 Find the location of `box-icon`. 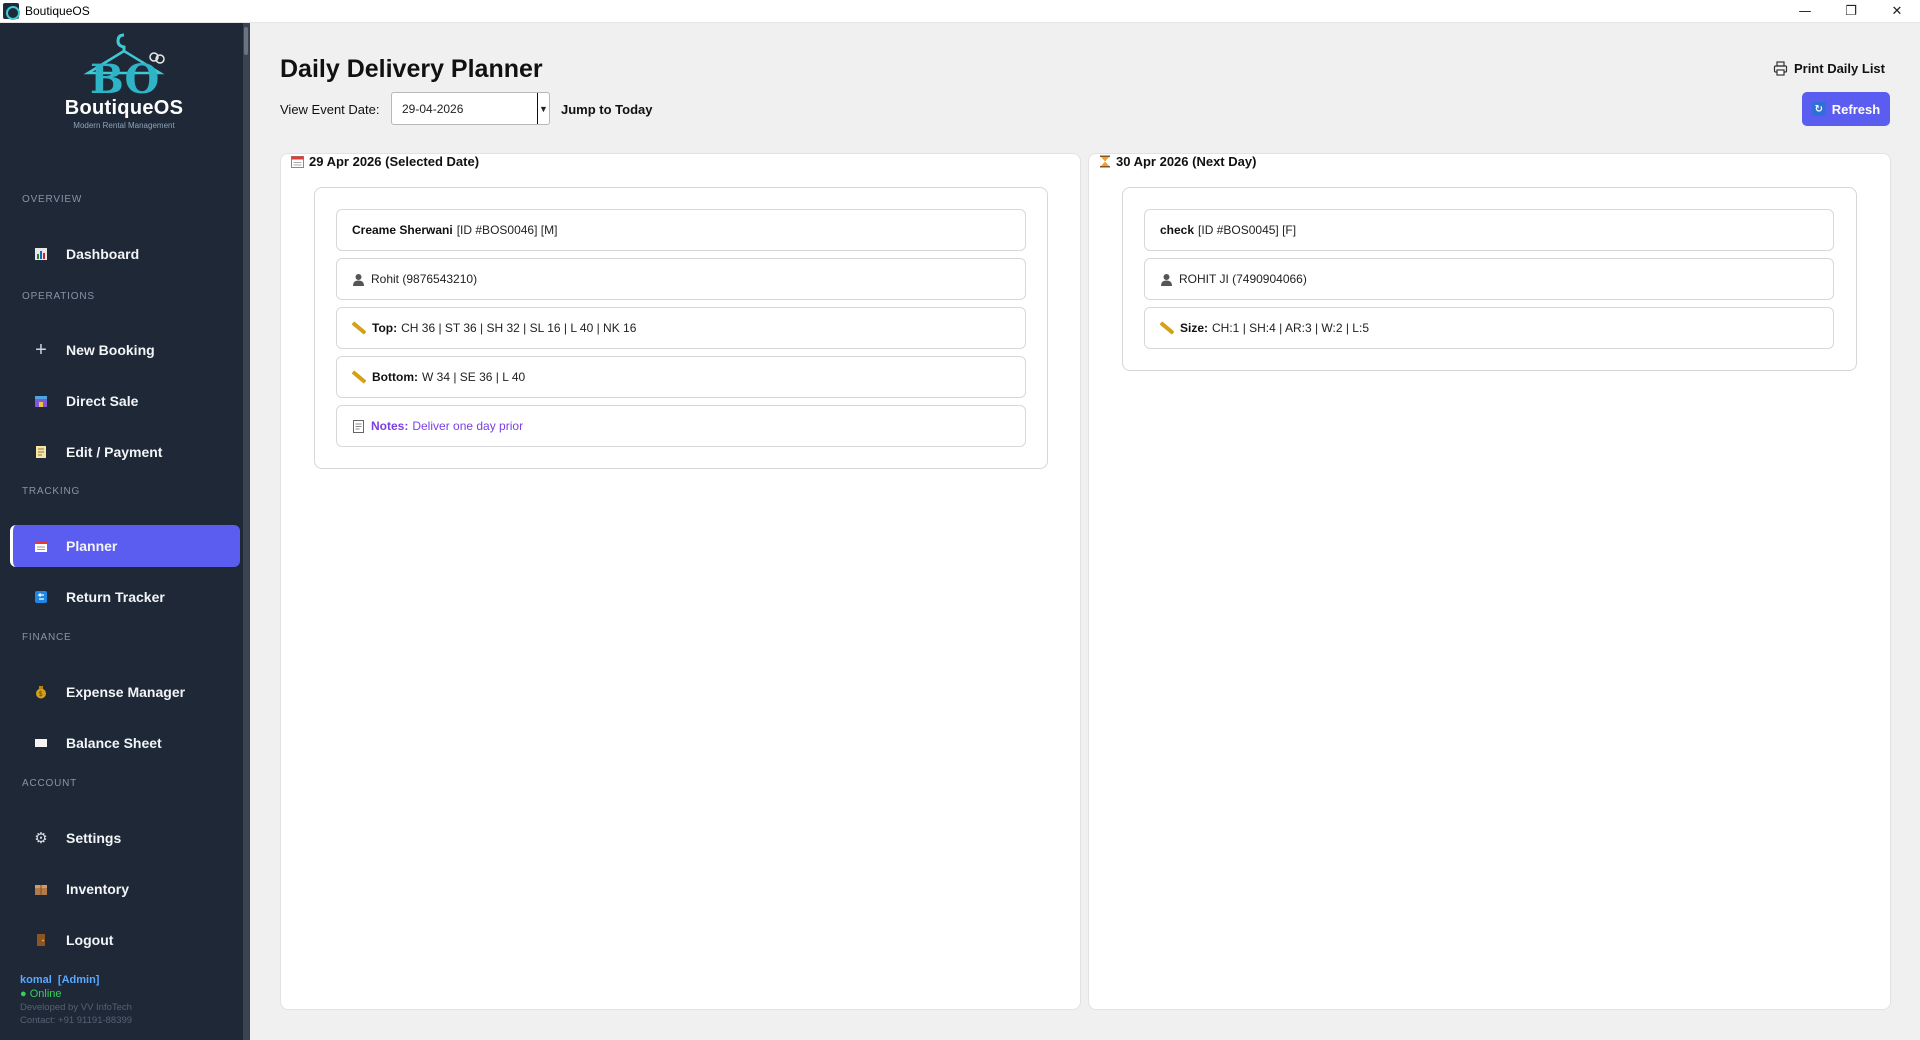

box-icon is located at coordinates (41, 889).